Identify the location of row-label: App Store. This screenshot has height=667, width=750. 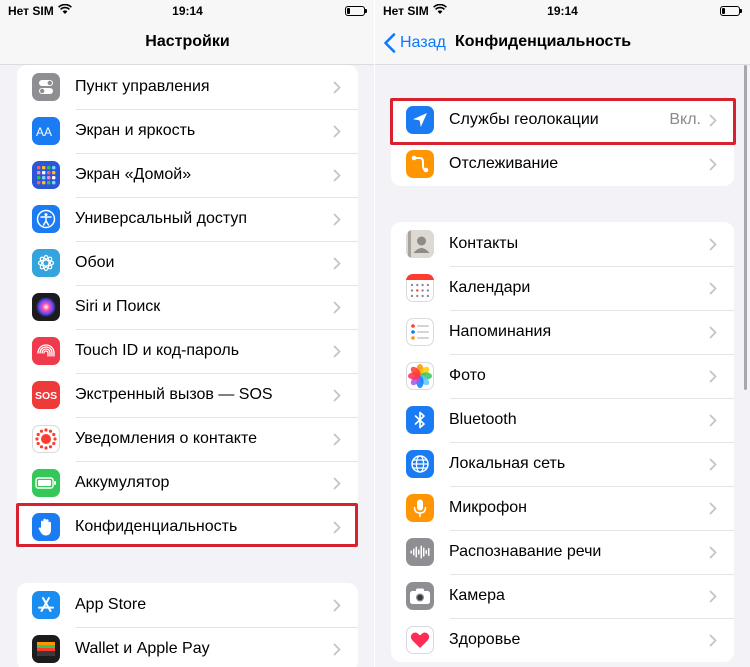
(111, 604).